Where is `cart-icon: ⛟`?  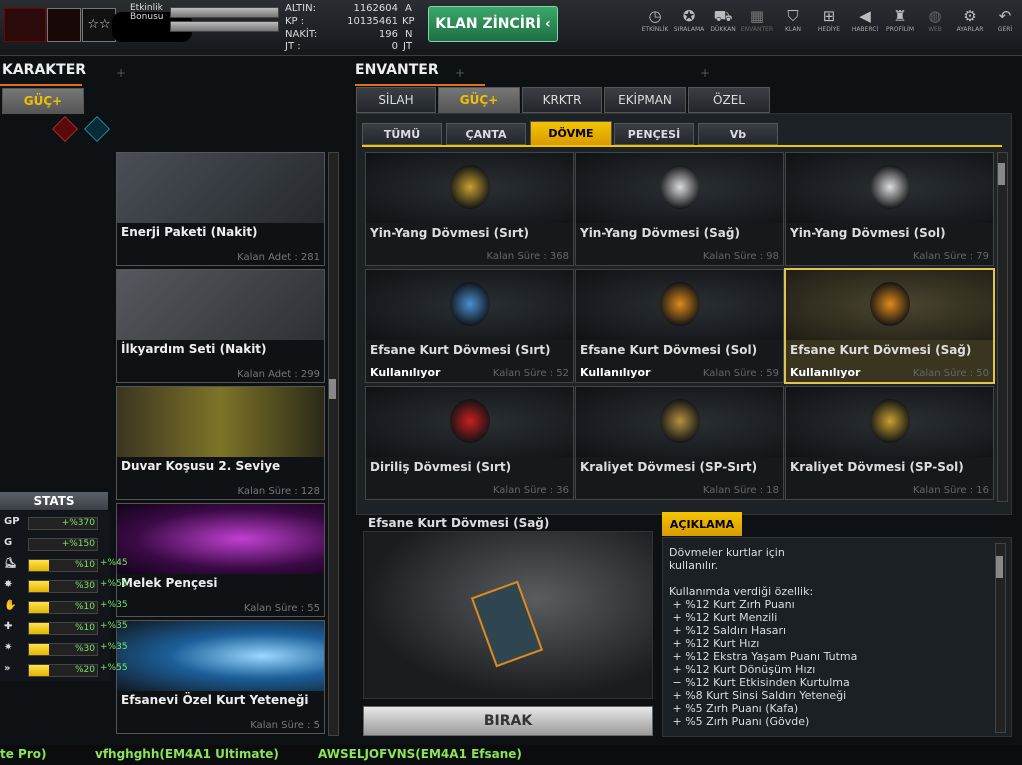
cart-icon: ⛟ is located at coordinates (723, 16).